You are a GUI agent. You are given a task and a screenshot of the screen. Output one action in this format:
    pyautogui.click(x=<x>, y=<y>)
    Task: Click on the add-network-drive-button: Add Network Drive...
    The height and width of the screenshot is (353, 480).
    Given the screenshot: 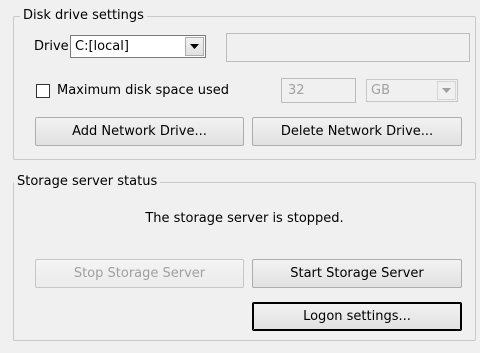 What is the action you would take?
    pyautogui.click(x=139, y=131)
    